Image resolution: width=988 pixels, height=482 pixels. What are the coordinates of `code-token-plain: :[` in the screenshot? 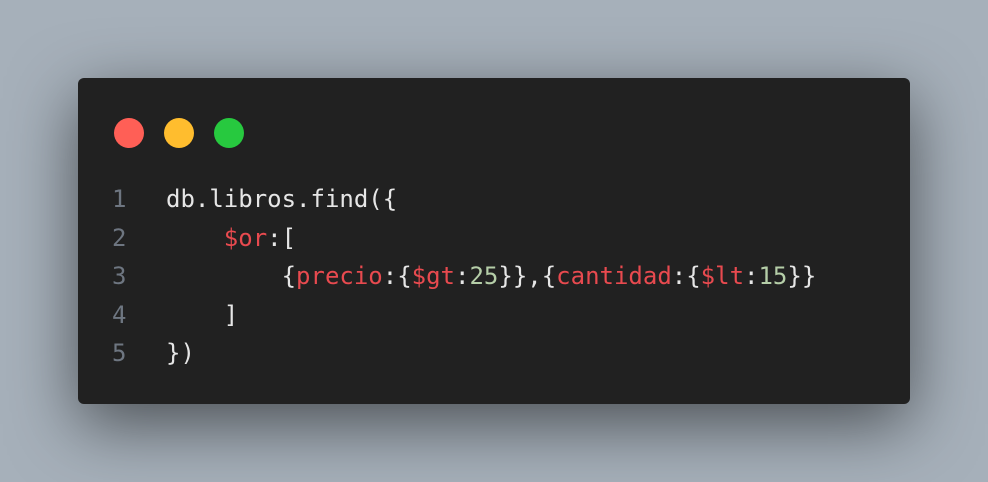 It's located at (282, 237).